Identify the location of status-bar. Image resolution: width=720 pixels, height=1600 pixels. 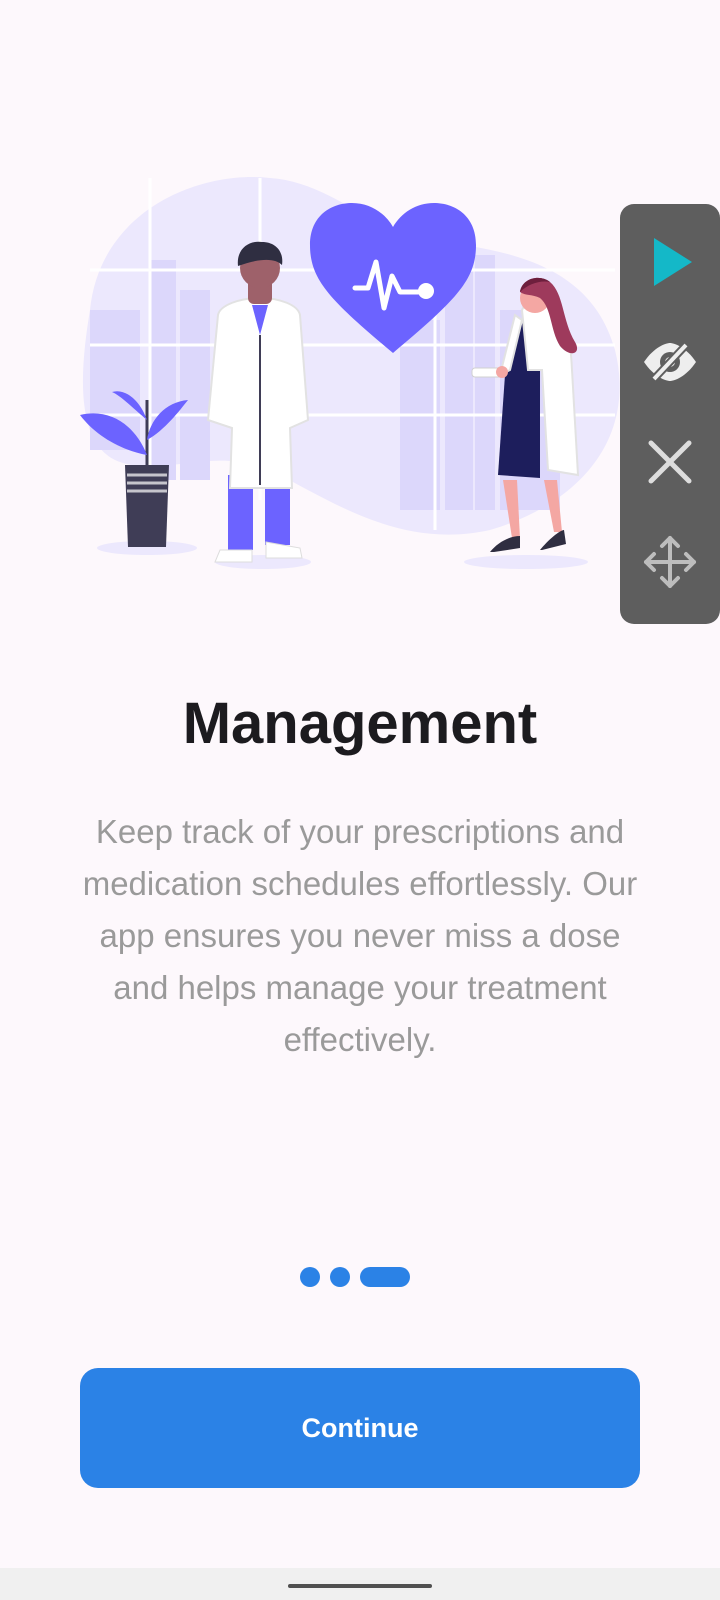
(360, 32).